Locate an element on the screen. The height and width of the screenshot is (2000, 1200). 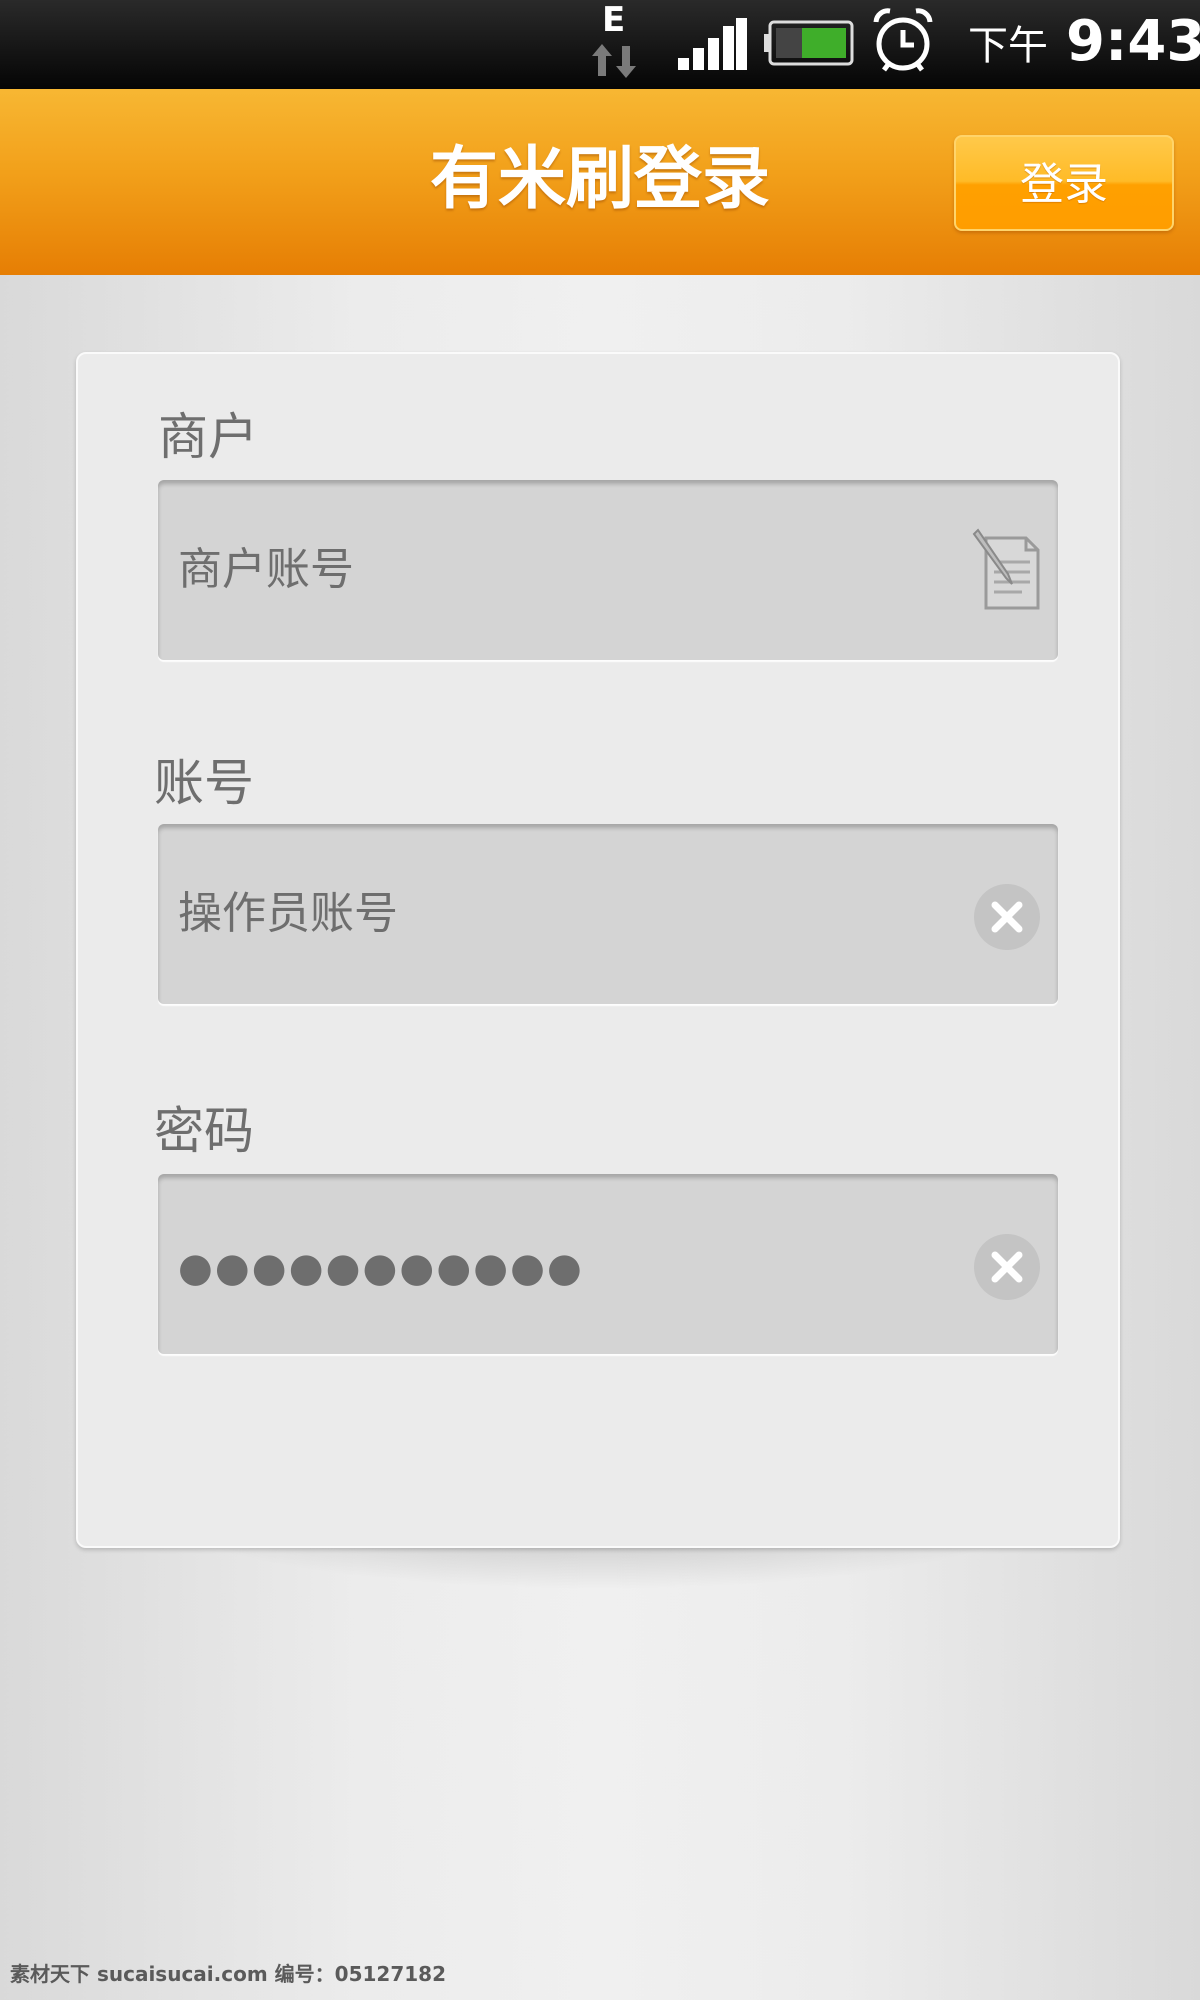
status-bar: E 下午 9:43 is located at coordinates (600, 44).